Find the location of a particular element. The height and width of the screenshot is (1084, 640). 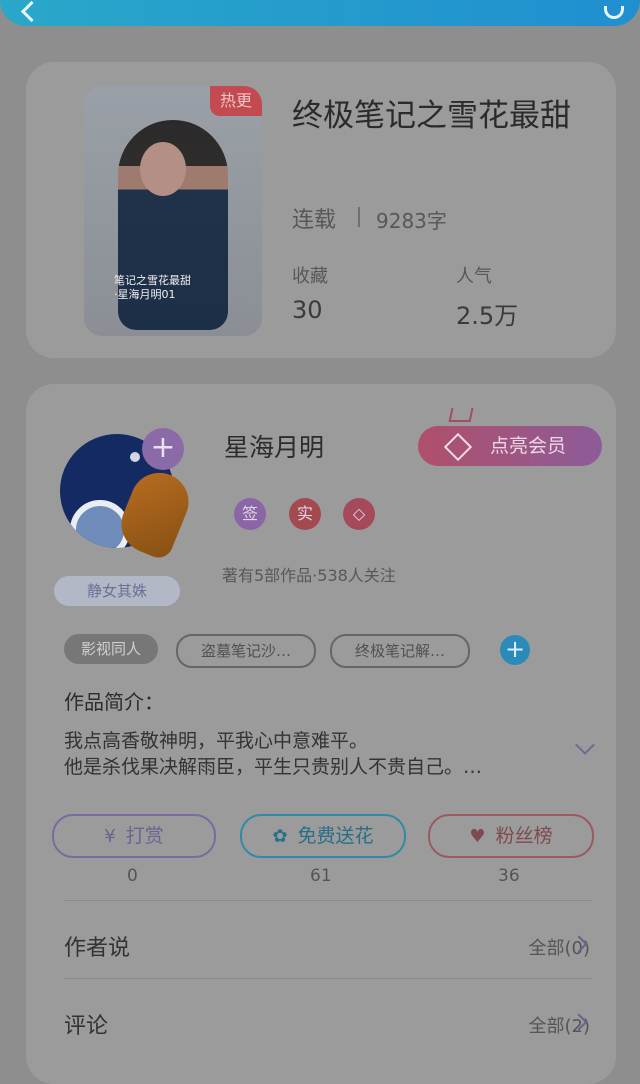

verified-icon: 实 is located at coordinates (305, 514).